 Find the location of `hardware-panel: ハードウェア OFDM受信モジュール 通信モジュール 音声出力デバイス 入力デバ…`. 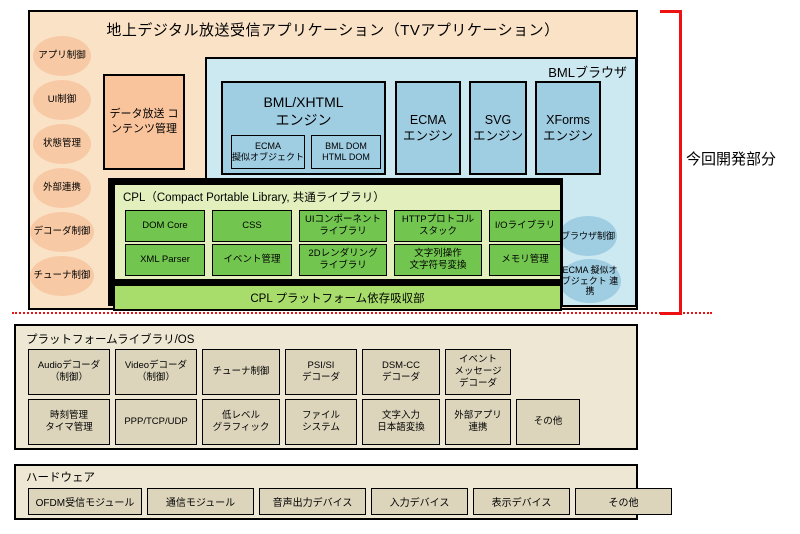

hardware-panel: ハードウェア OFDM受信モジュール 通信モジュール 音声出力デバイス 入力デバ… is located at coordinates (343, 492).